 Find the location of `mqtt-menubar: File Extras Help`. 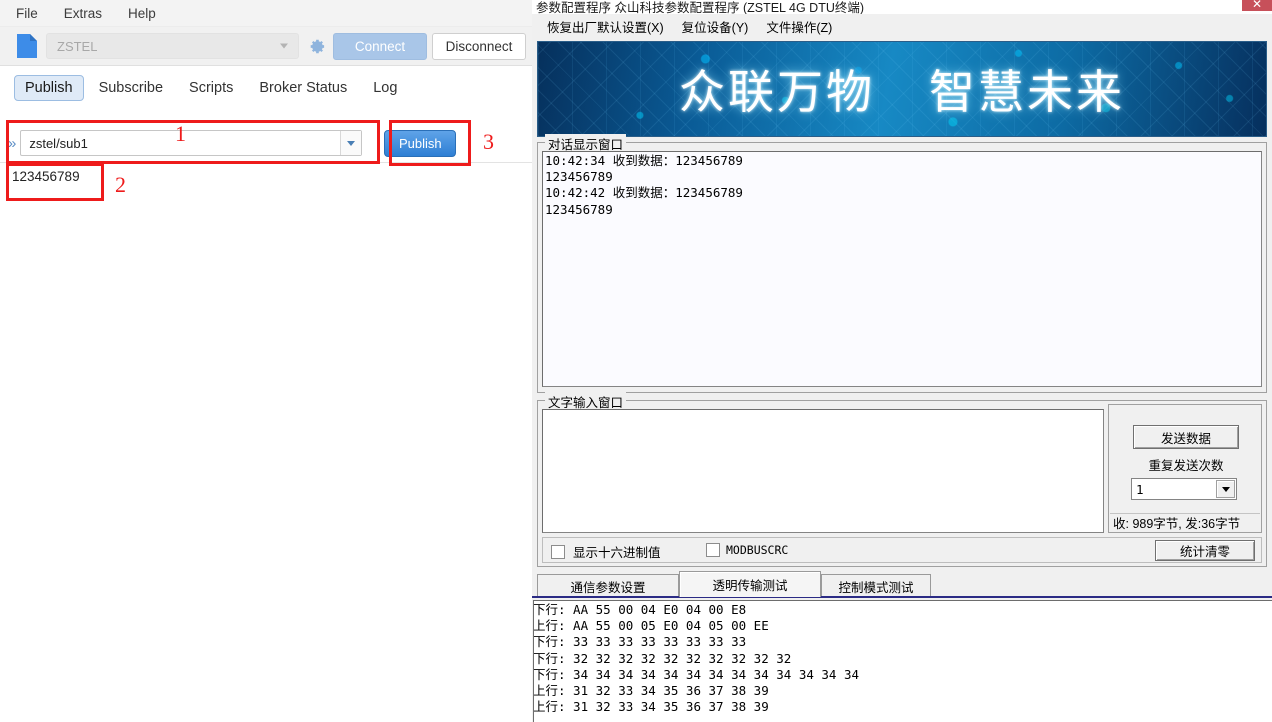

mqtt-menubar: File Extras Help is located at coordinates (266, 13).